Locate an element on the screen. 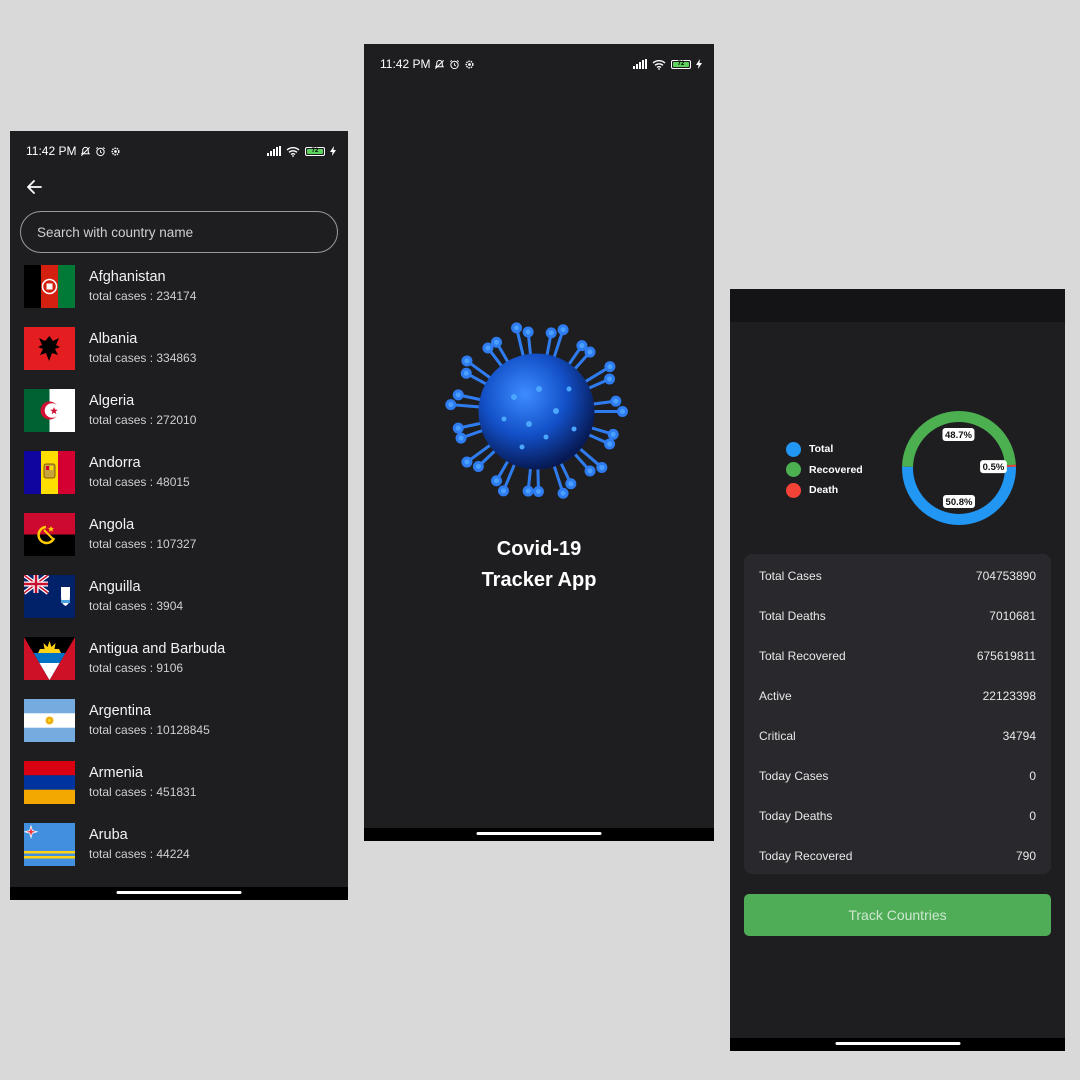 The image size is (1080, 1080). country-item: Albania total cases : 334863 is located at coordinates (186, 358).